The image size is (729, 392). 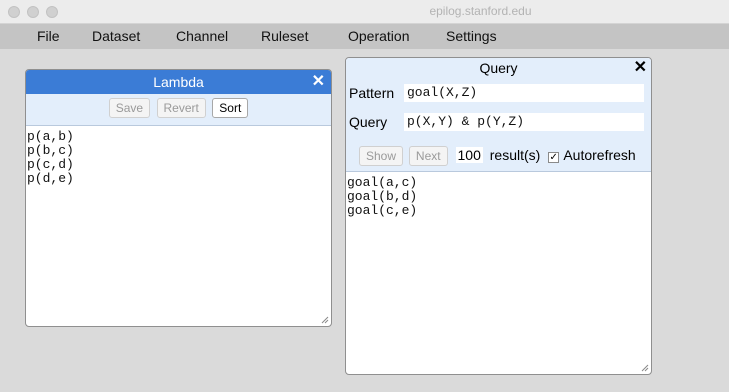 What do you see at coordinates (599, 155) in the screenshot?
I see `autorefresh-label: Autorefresh` at bounding box center [599, 155].